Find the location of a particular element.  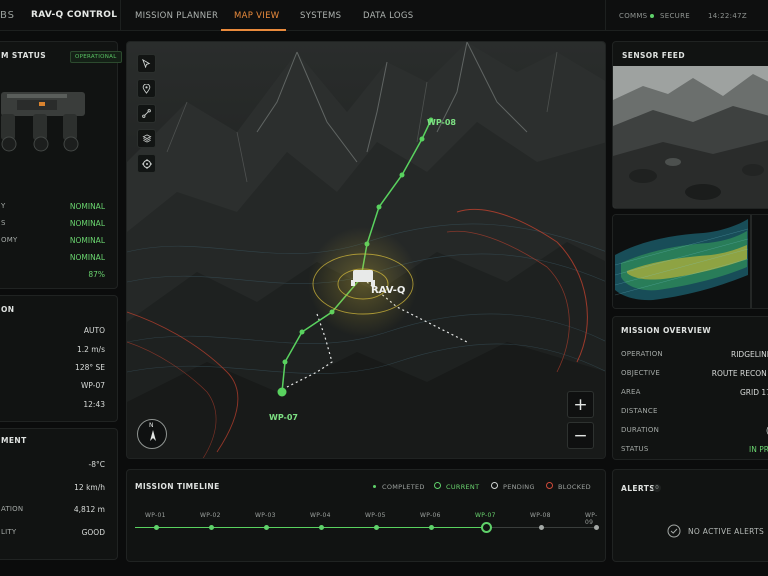

overview-label: DURATION is located at coordinates (640, 430).